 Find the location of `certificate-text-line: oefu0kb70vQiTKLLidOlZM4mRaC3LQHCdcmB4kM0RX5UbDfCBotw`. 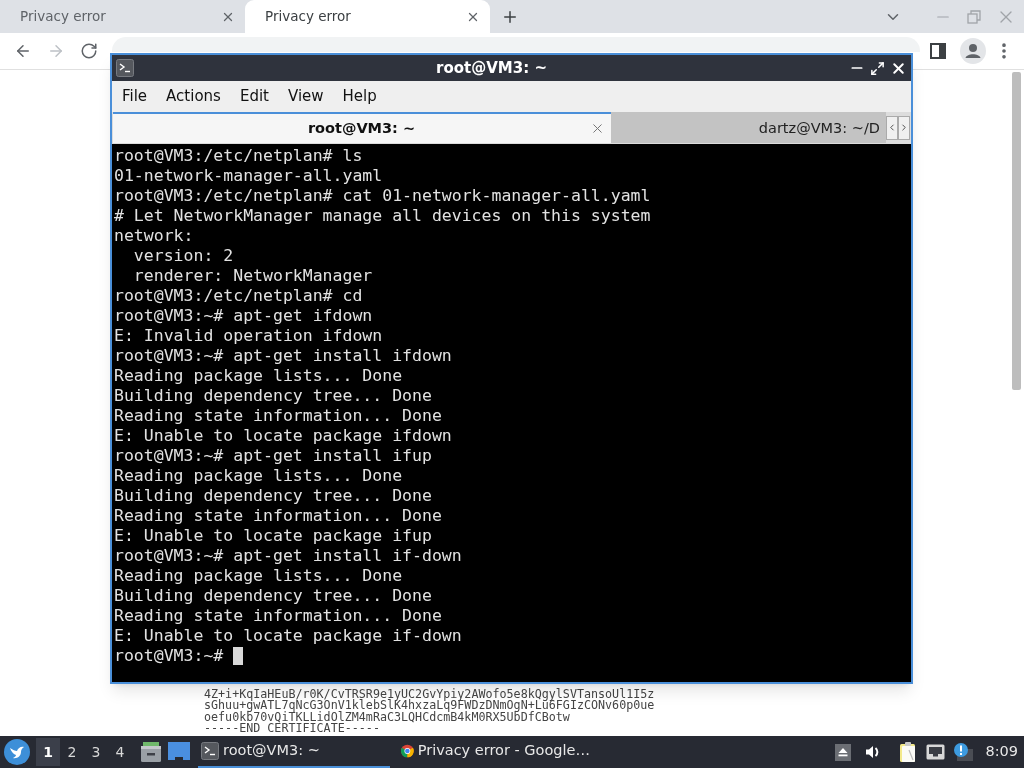

certificate-text-line: oefu0kb70vQiTKLLidOlZM4mRaC3LQHCdcmB4kM0RX5UbDfCBotw is located at coordinates (387, 717).